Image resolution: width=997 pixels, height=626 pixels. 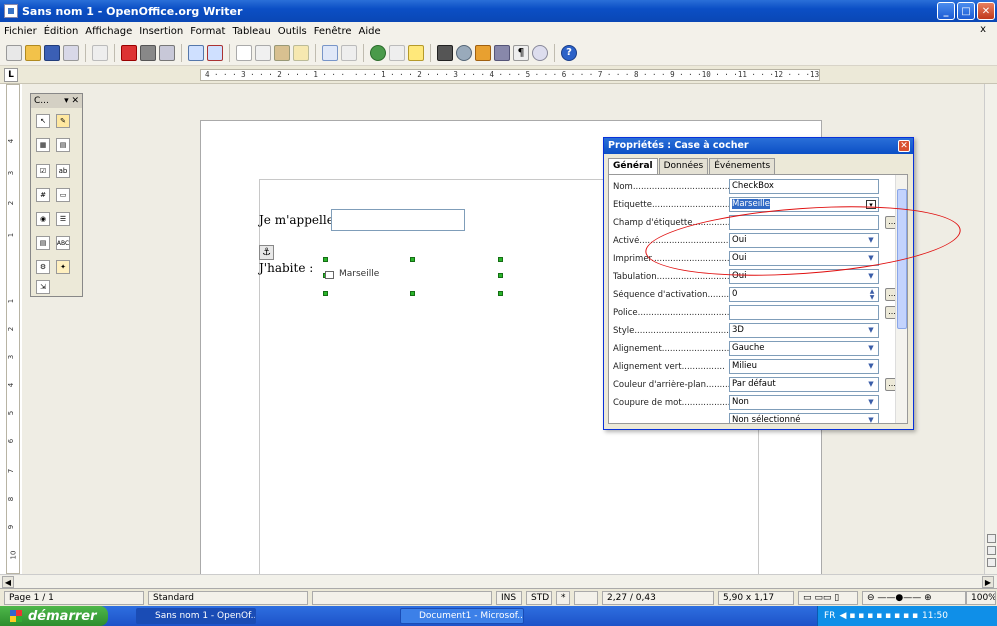 What do you see at coordinates (569, 52) in the screenshot?
I see `help-icon: ?` at bounding box center [569, 52].